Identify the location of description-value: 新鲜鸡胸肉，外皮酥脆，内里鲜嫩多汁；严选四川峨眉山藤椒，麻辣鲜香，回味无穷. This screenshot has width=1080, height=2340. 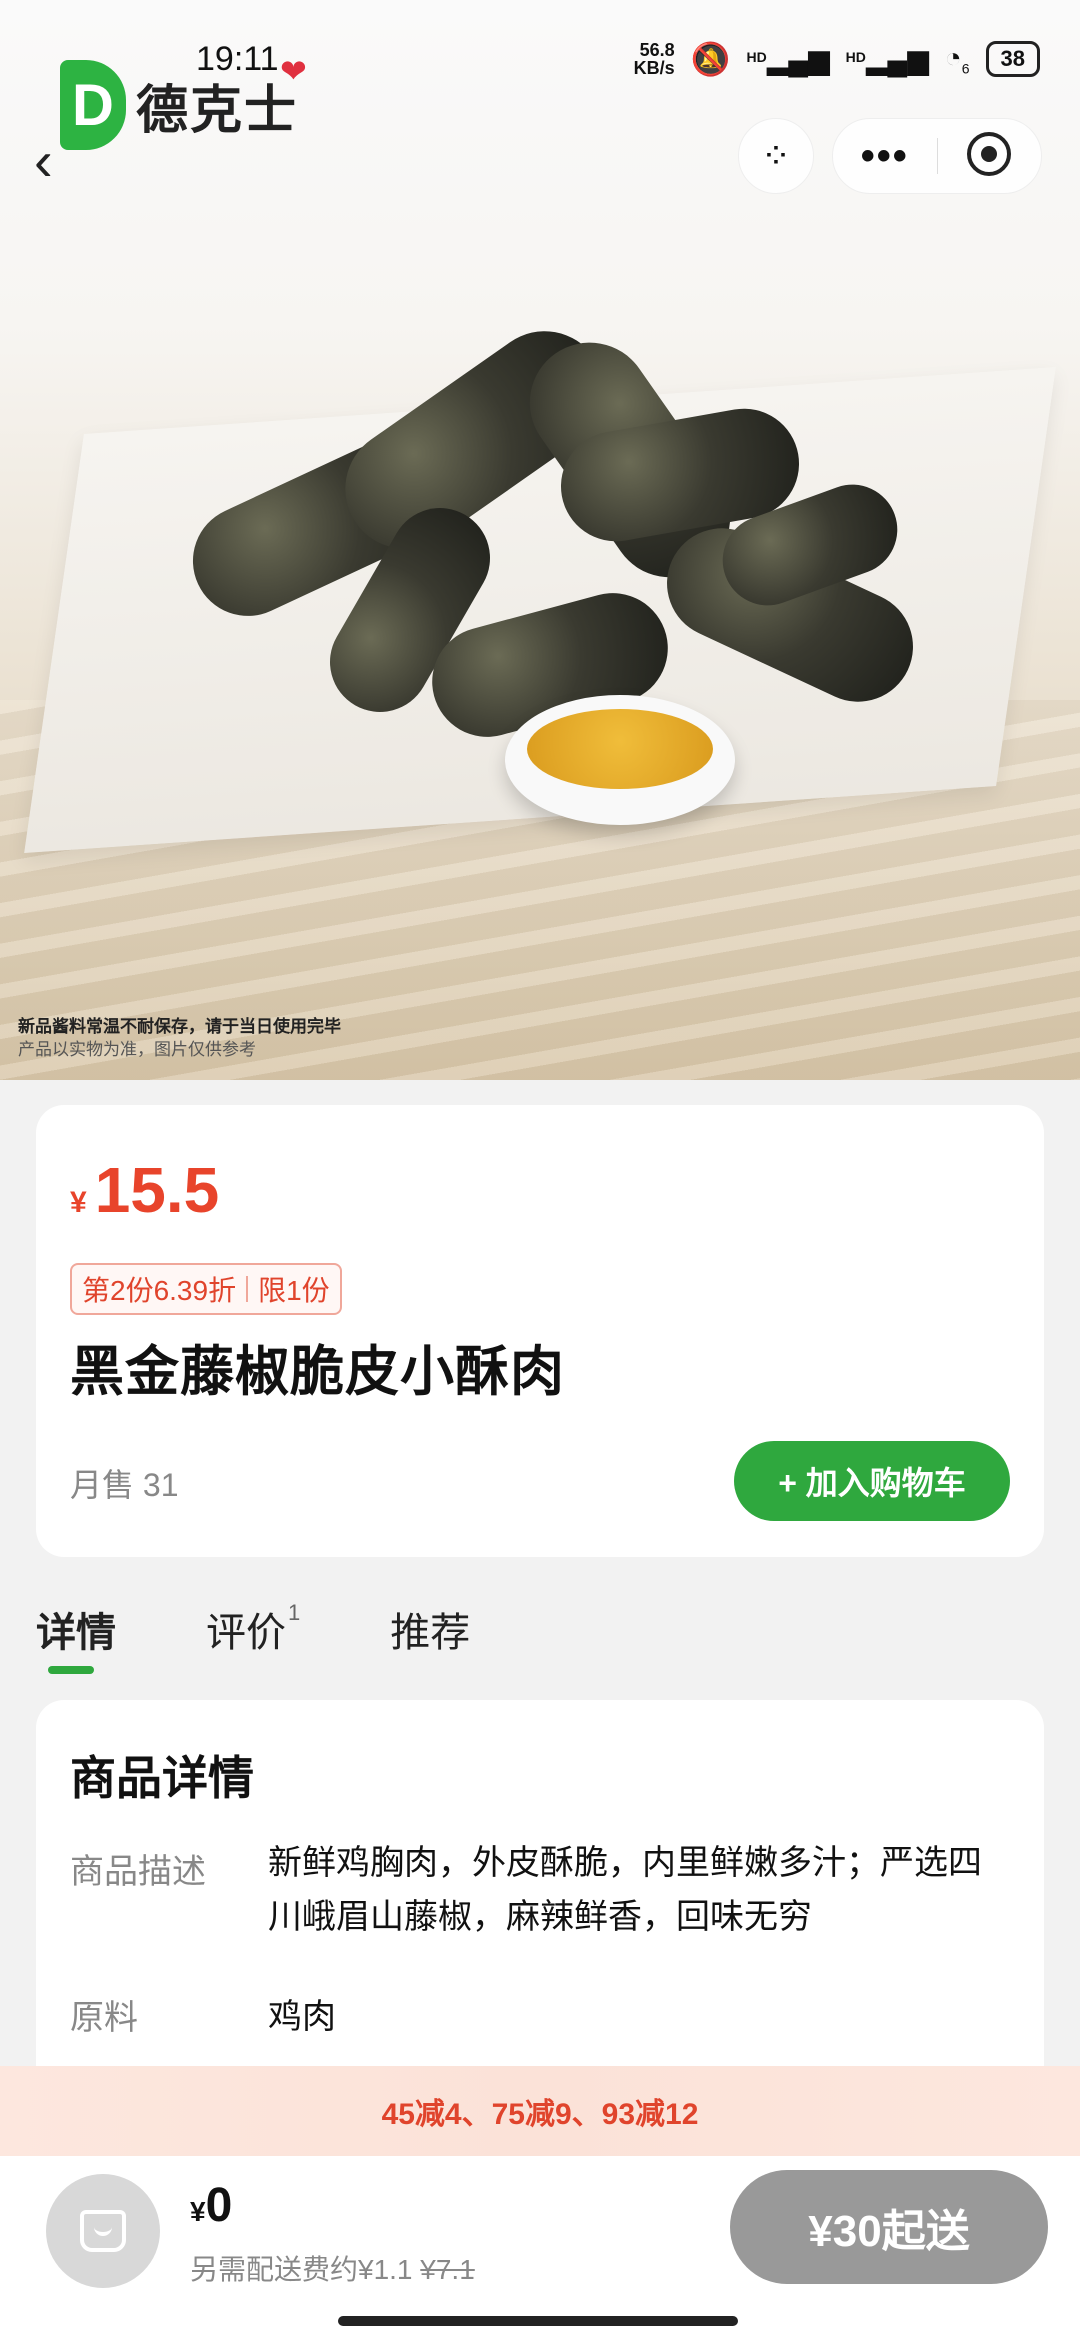
(625, 1890).